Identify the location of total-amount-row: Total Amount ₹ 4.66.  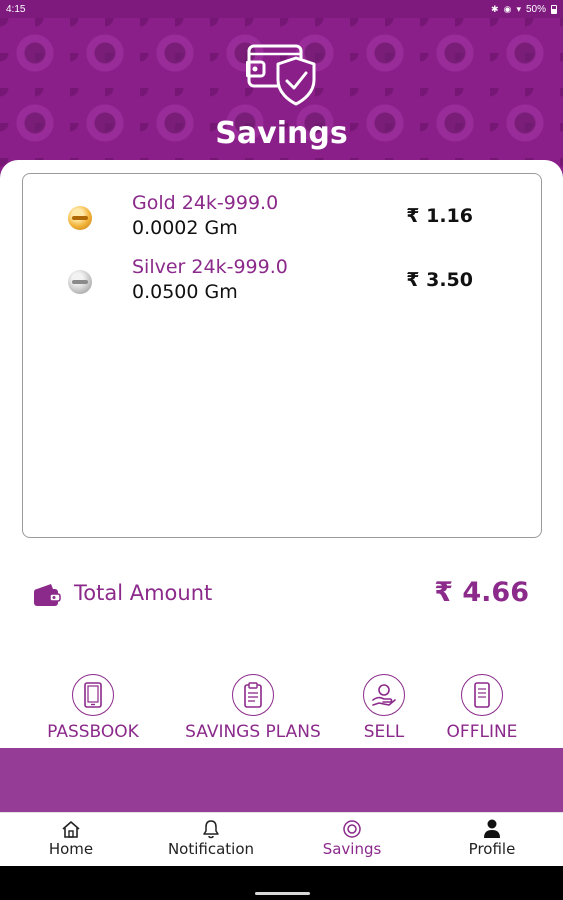
(281, 595).